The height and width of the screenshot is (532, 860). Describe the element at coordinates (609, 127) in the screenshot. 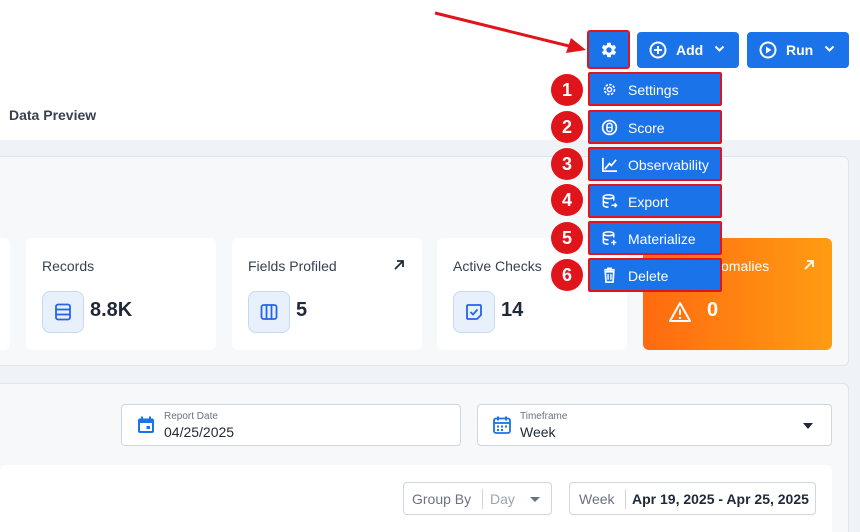

I see `score-icon` at that location.